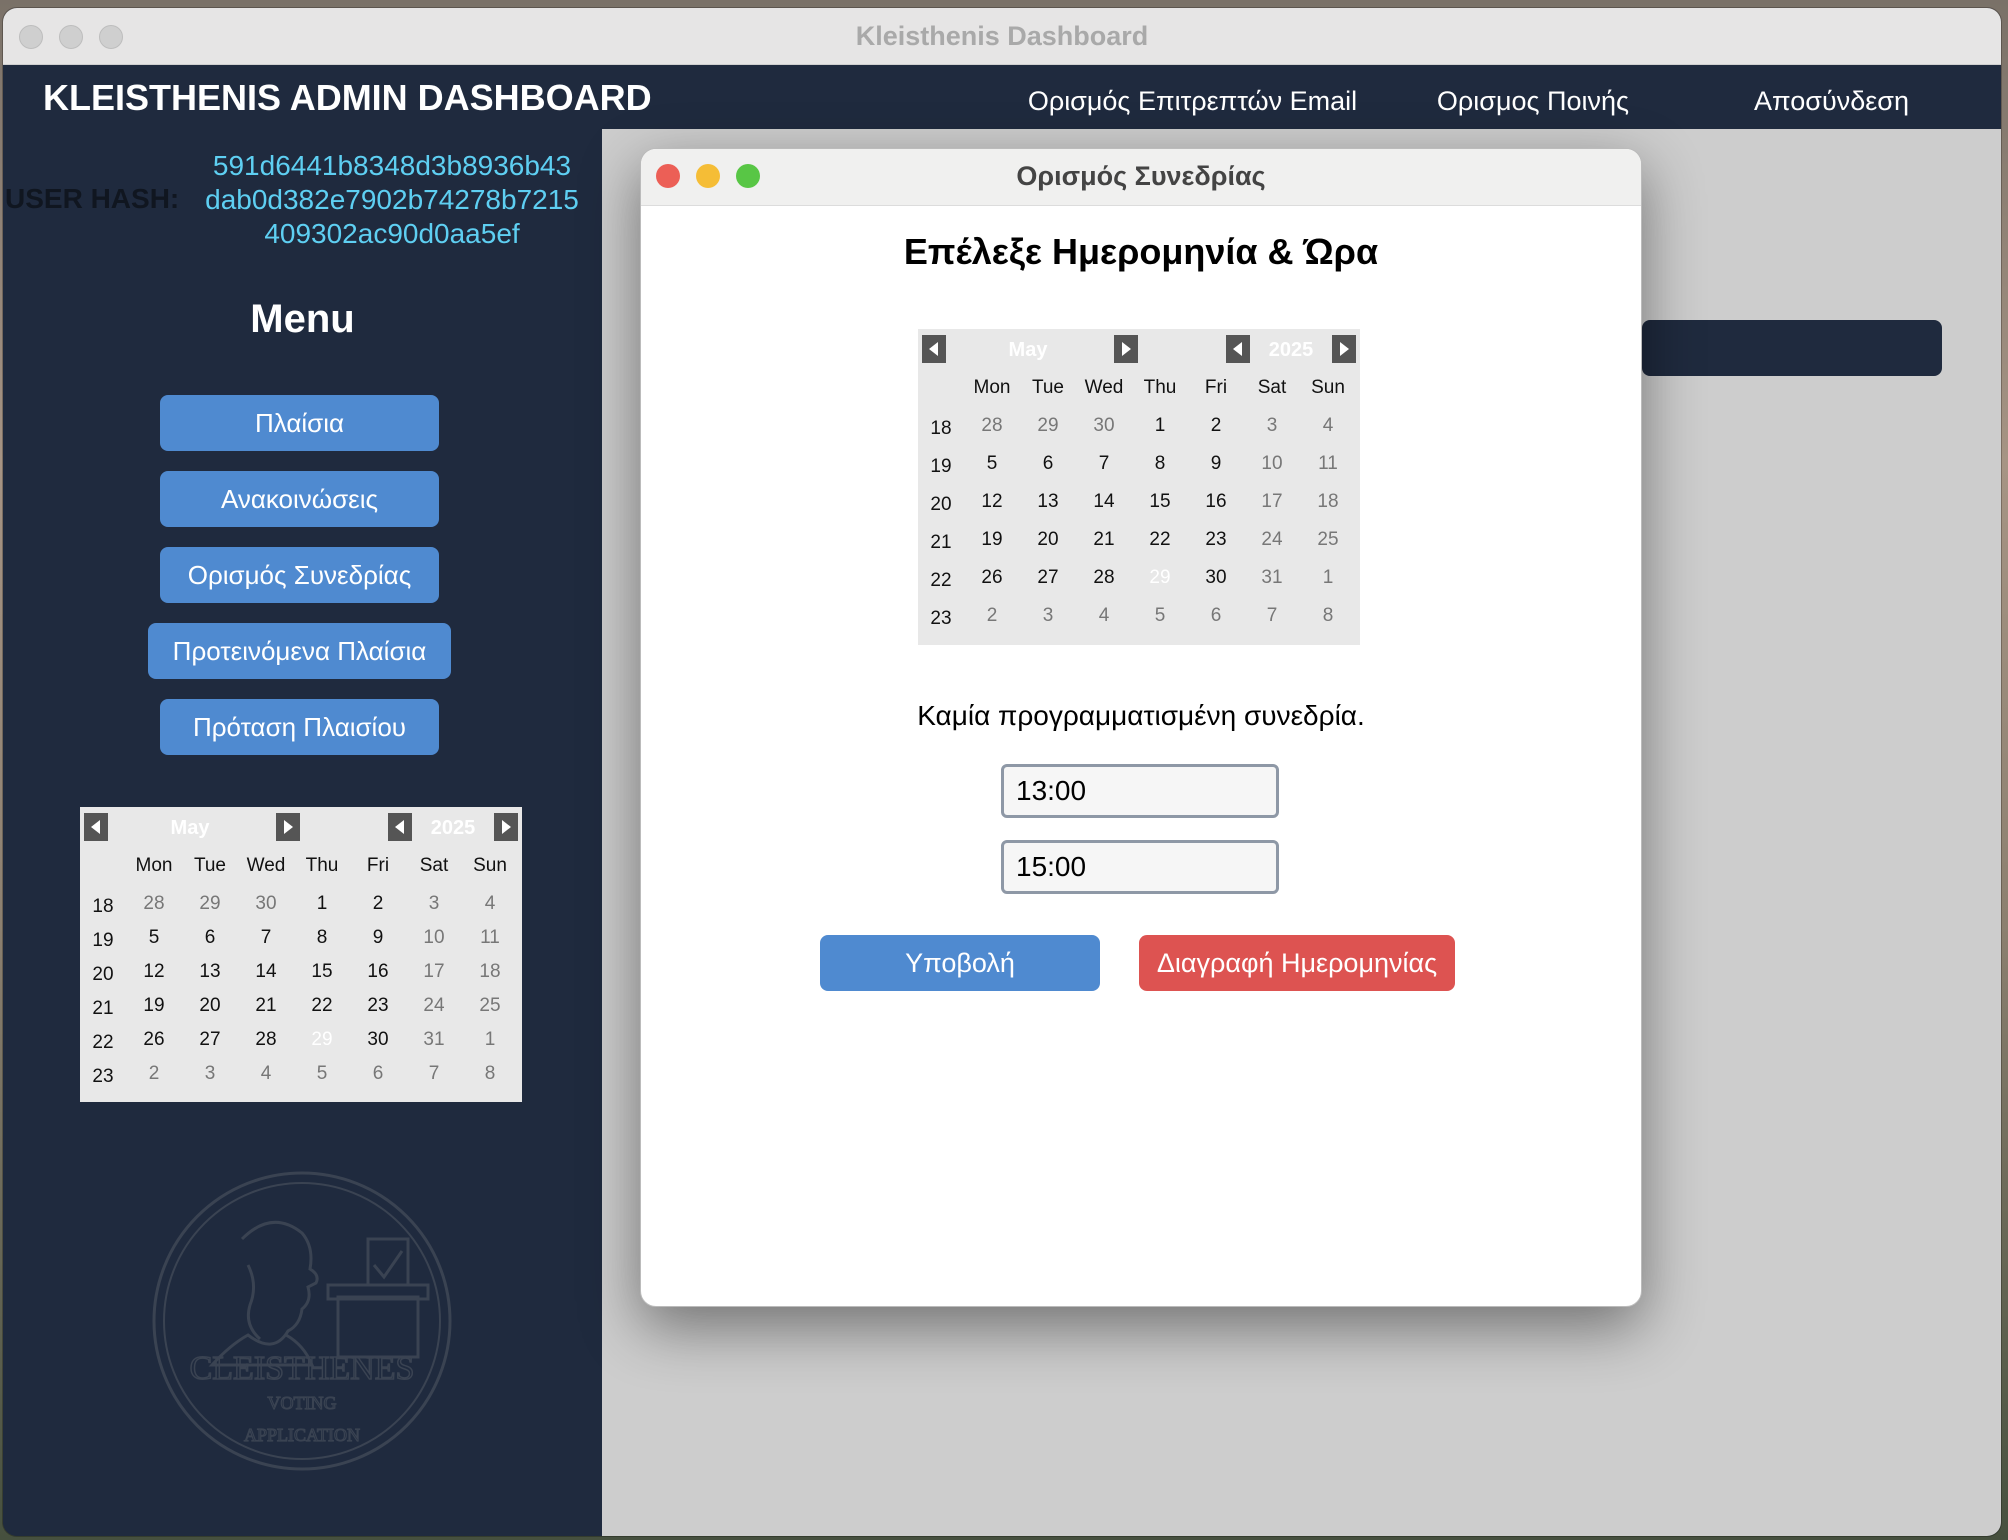 This screenshot has height=1540, width=2008. I want to click on delete-date-button: Διαγραφή Ημερομηνίας, so click(1297, 963).